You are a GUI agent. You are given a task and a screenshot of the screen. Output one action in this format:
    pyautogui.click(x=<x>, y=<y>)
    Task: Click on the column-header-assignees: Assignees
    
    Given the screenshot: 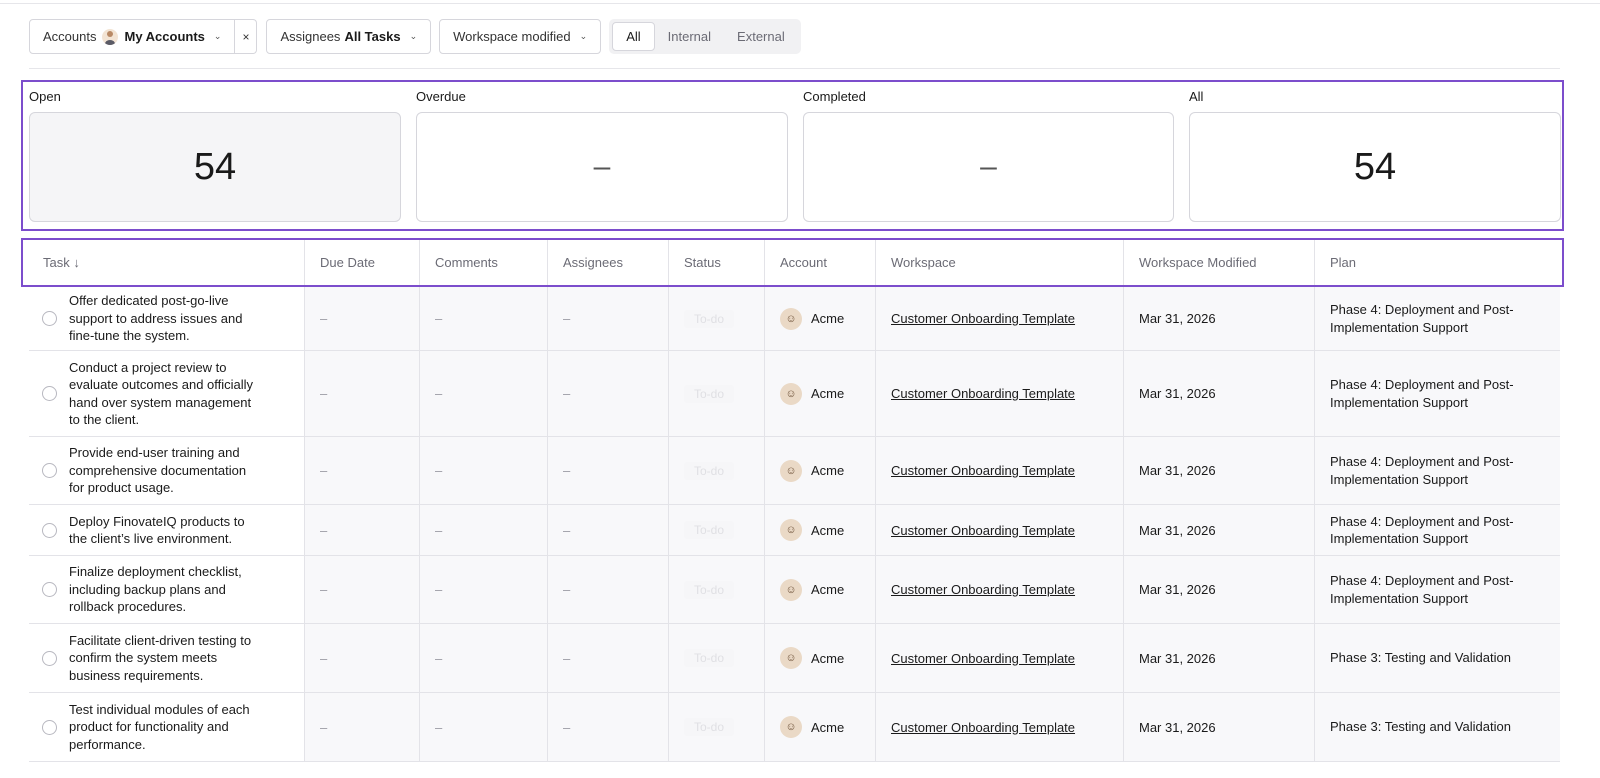 What is the action you would take?
    pyautogui.click(x=607, y=262)
    